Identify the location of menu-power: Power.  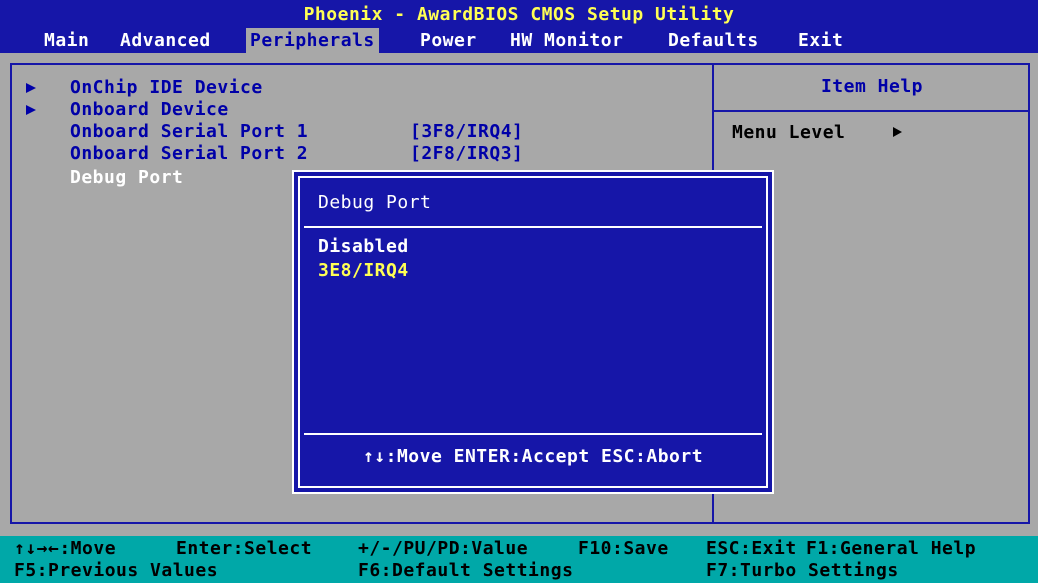
(448, 40).